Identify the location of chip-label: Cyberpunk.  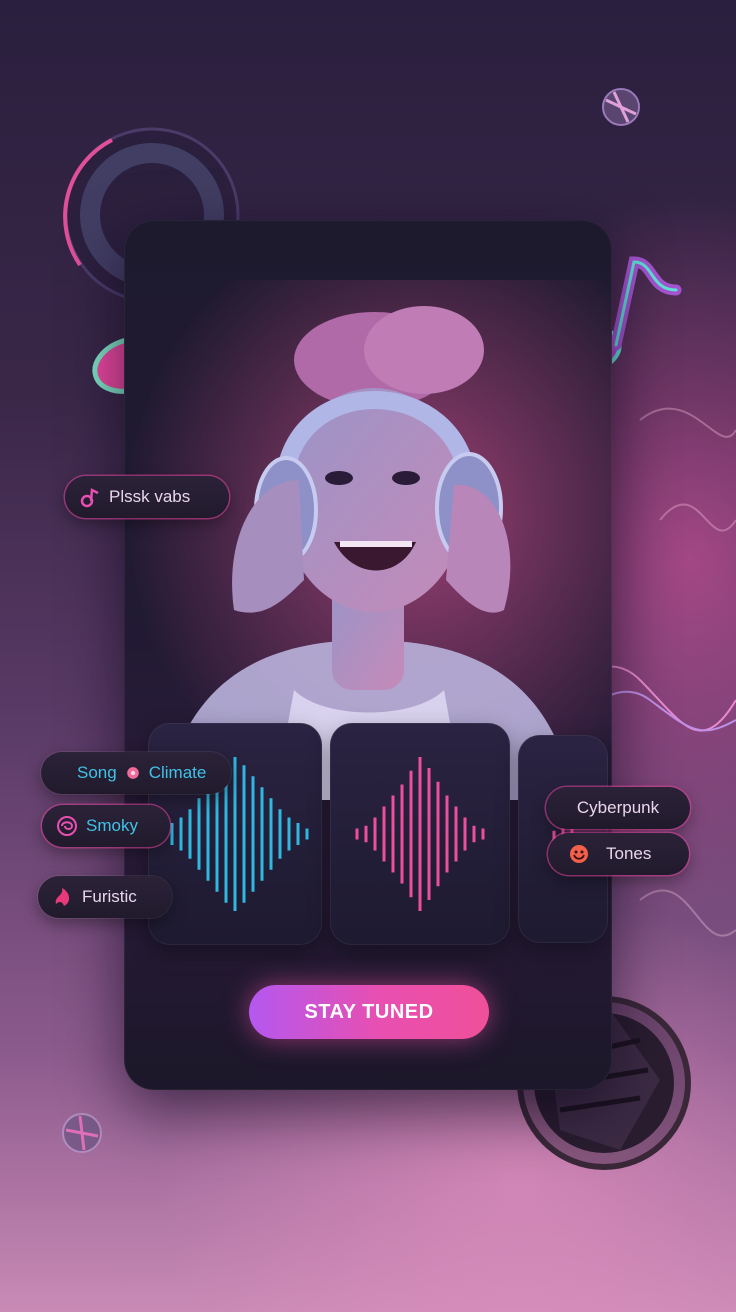
(618, 807).